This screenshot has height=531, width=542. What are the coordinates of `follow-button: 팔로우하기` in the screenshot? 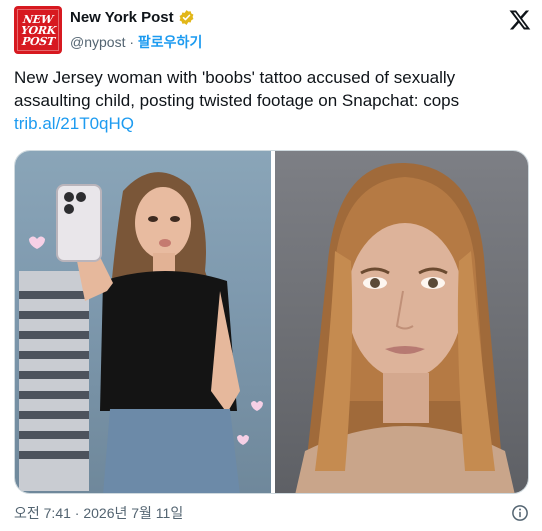 It's located at (170, 42).